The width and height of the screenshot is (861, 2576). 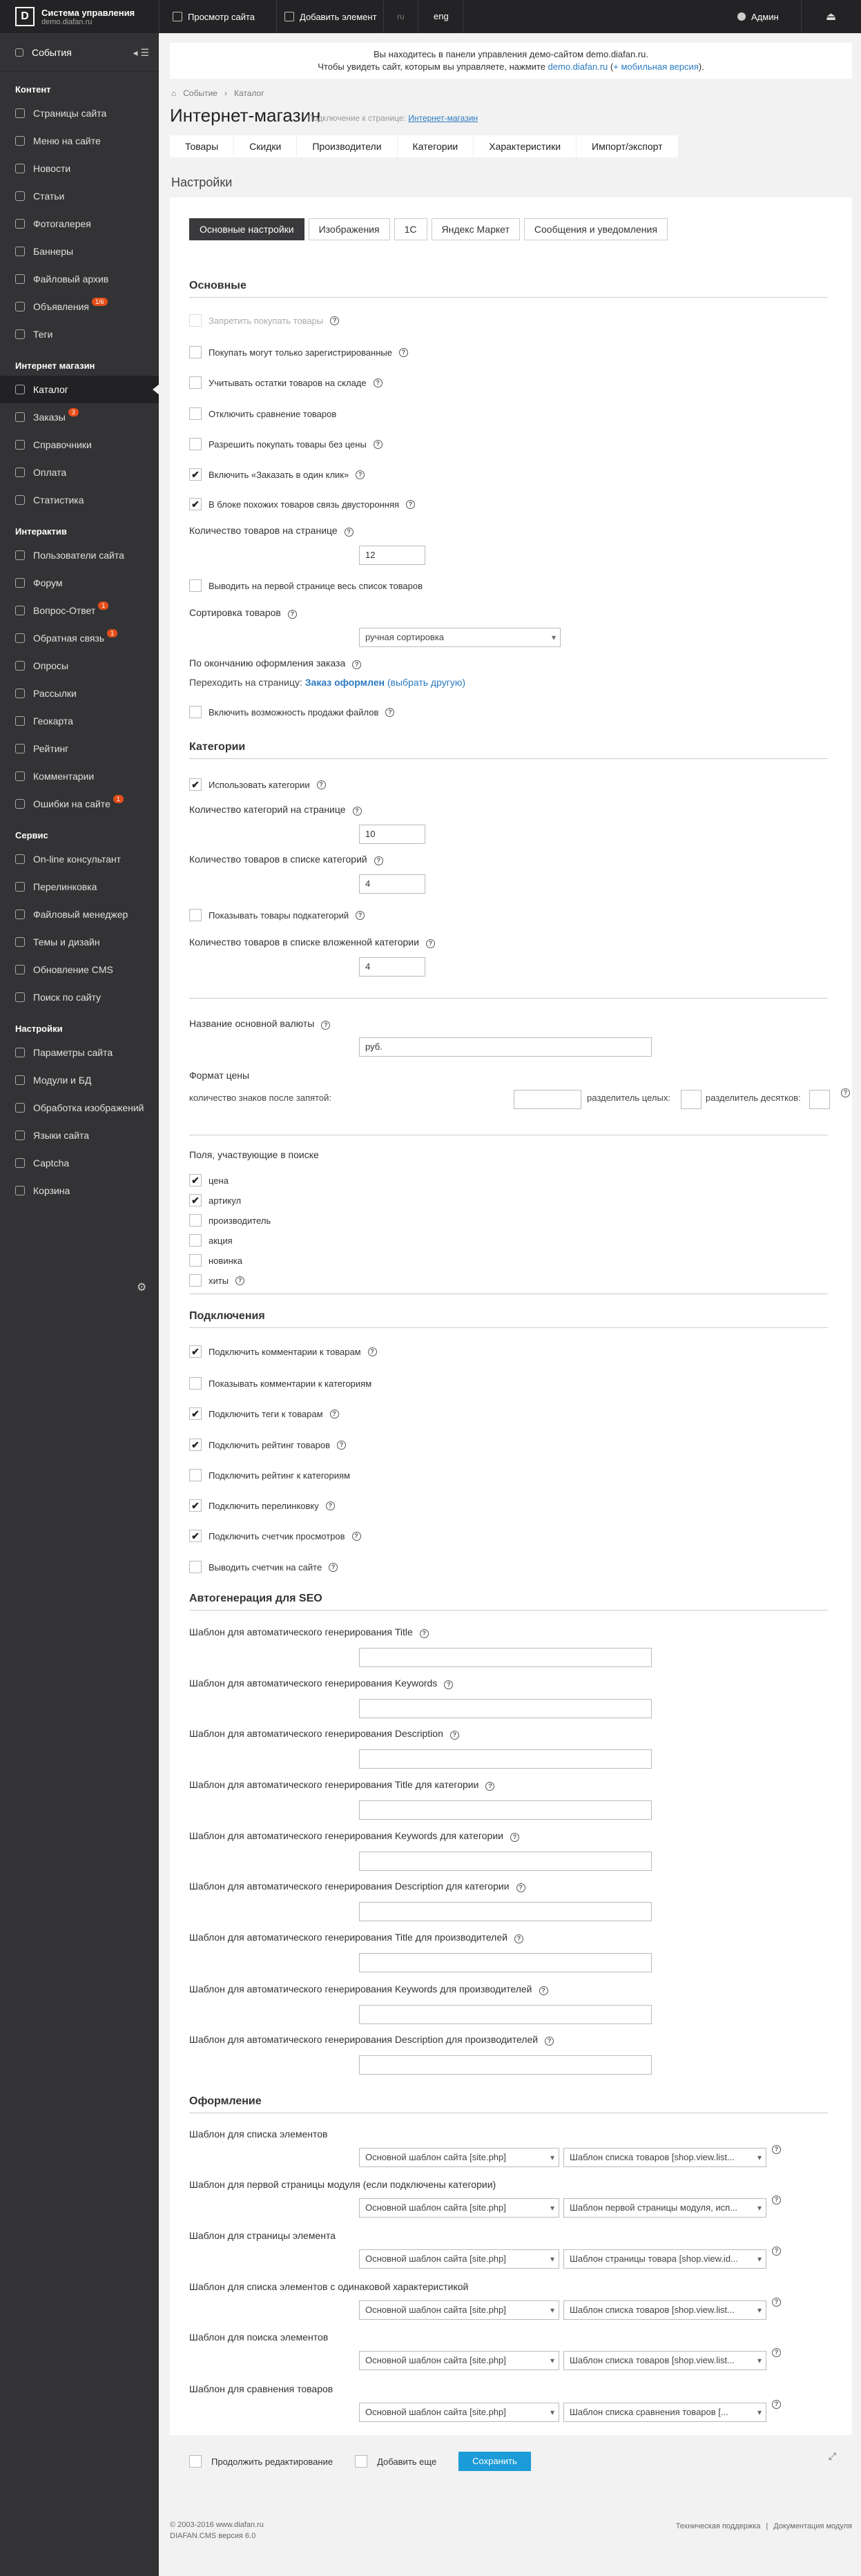 What do you see at coordinates (349, 229) in the screenshot?
I see `subtab-1: Изображения` at bounding box center [349, 229].